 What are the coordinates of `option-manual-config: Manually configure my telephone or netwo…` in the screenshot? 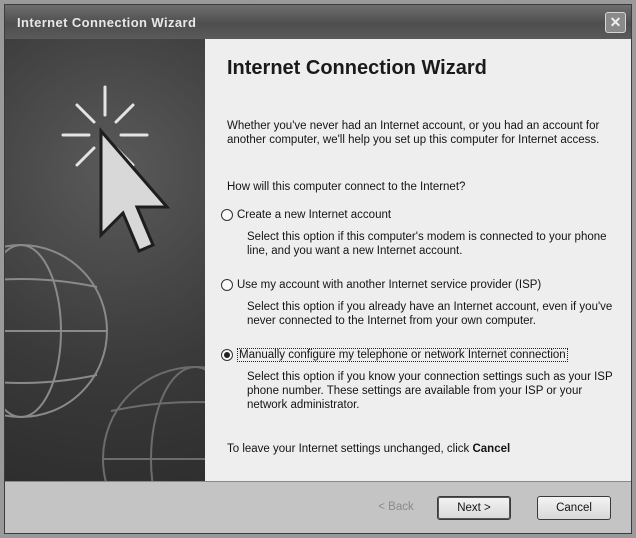 It's located at (421, 379).